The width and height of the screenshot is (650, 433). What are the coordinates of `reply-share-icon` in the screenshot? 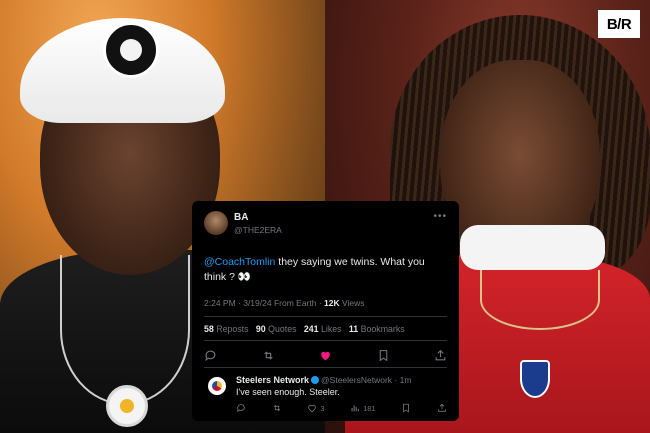 It's located at (442, 408).